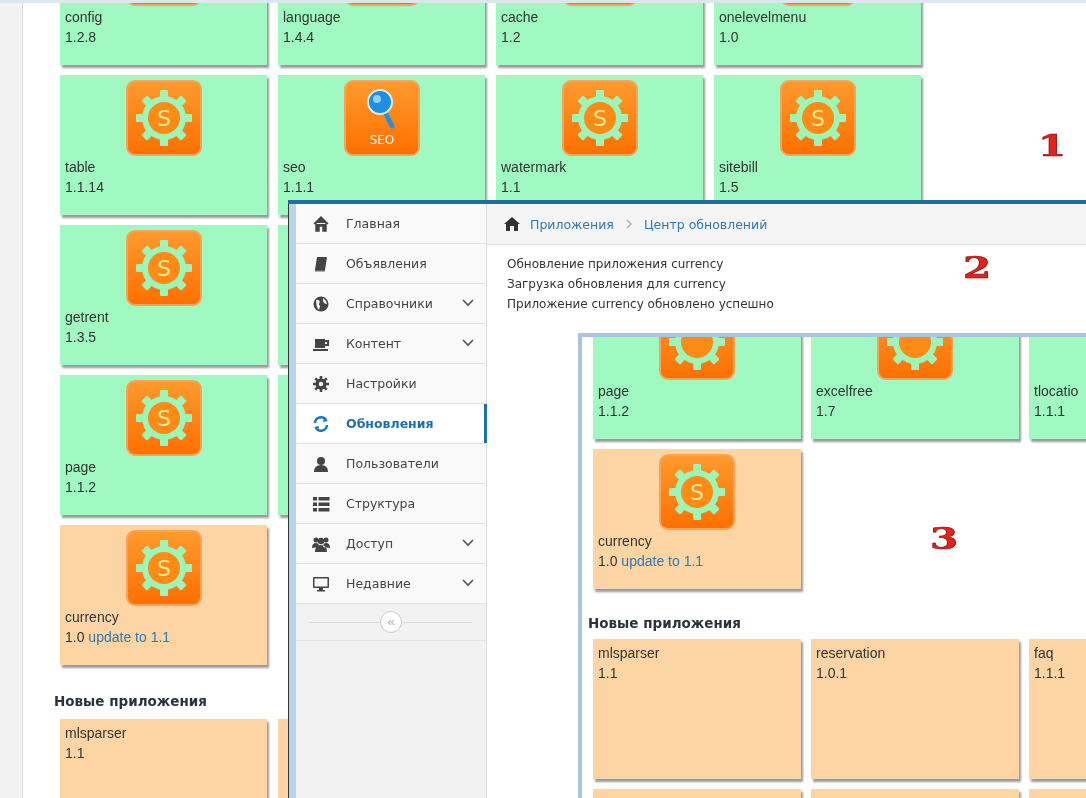 This screenshot has height=798, width=1086. Describe the element at coordinates (81, 167) in the screenshot. I see `app-name: table` at that location.